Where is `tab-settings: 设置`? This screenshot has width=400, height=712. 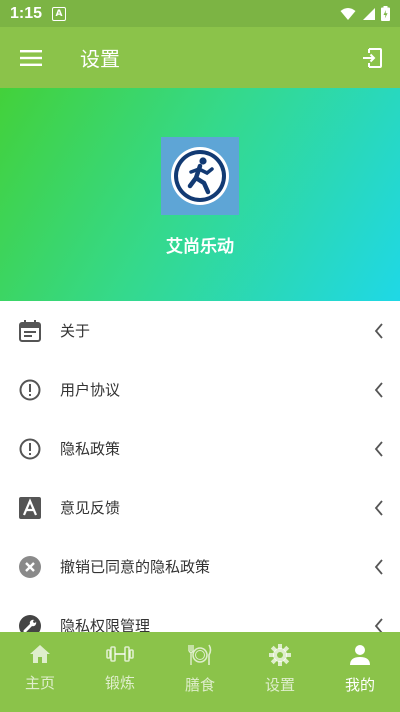
tab-settings: 设置 is located at coordinates (280, 672).